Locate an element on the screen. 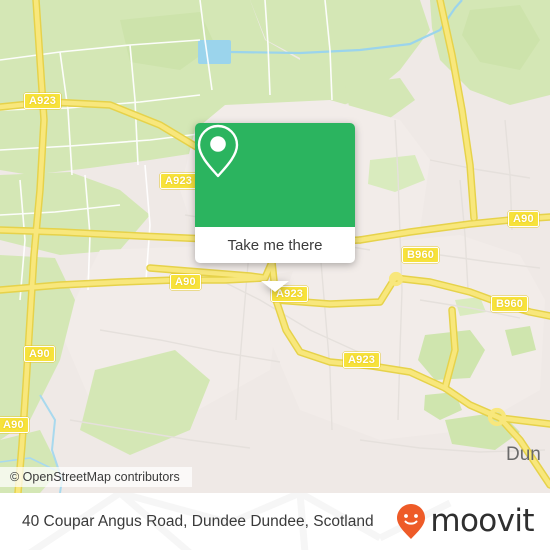  road-shield-a923-nw: A923 is located at coordinates (43, 101).